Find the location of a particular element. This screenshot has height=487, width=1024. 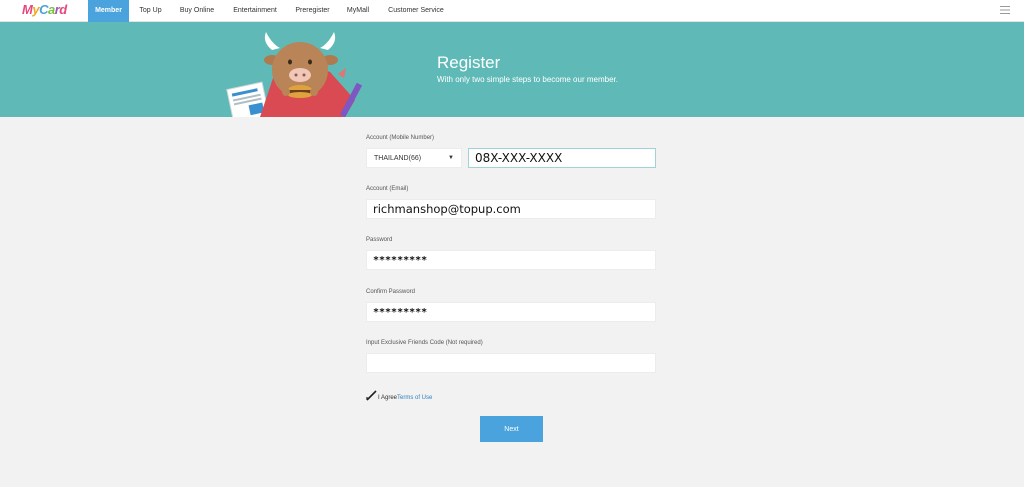

email-input: richmanshop@topup.com is located at coordinates (511, 209).